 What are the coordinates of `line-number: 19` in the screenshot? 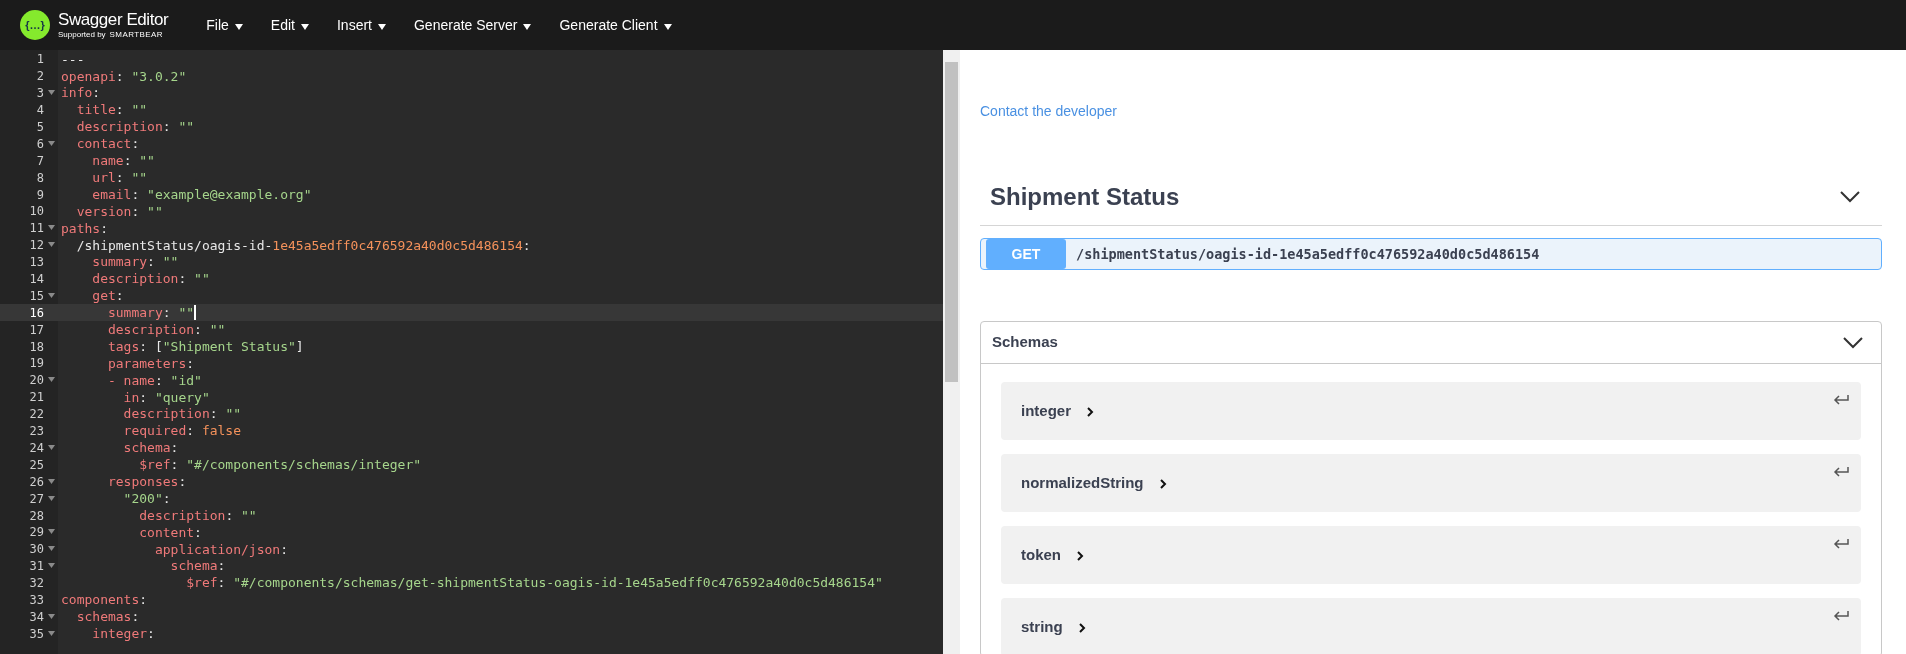 It's located at (36, 364).